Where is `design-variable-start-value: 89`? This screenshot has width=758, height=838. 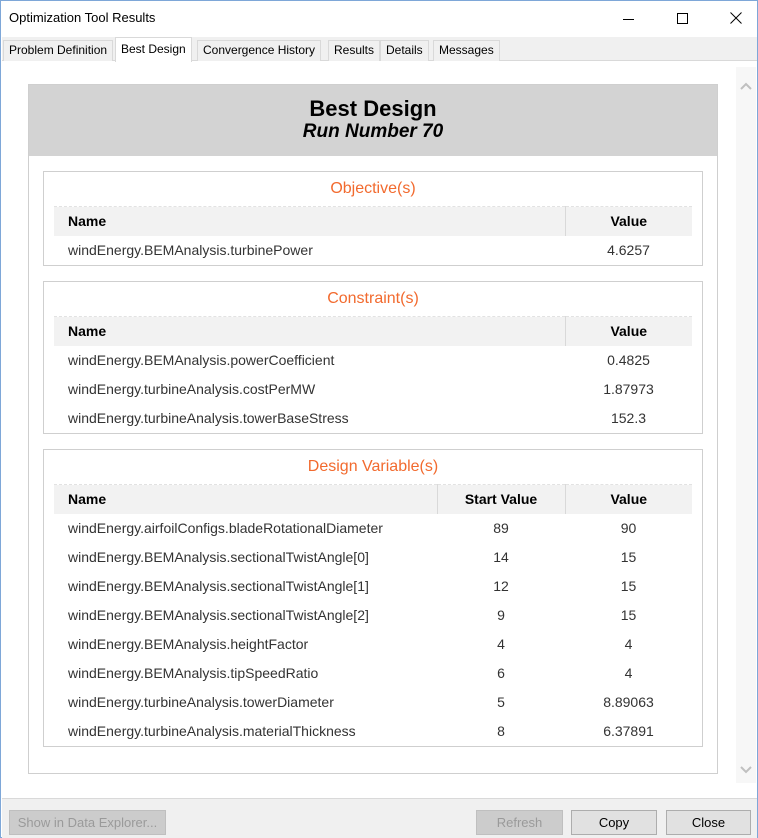 design-variable-start-value: 89 is located at coordinates (501, 528).